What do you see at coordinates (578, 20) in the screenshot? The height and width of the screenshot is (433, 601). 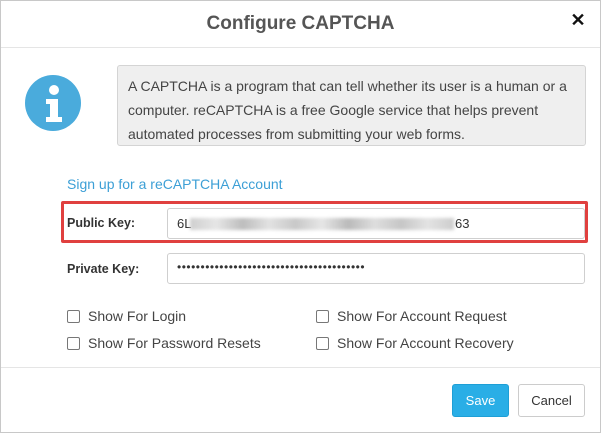 I see `close-icon: ✕` at bounding box center [578, 20].